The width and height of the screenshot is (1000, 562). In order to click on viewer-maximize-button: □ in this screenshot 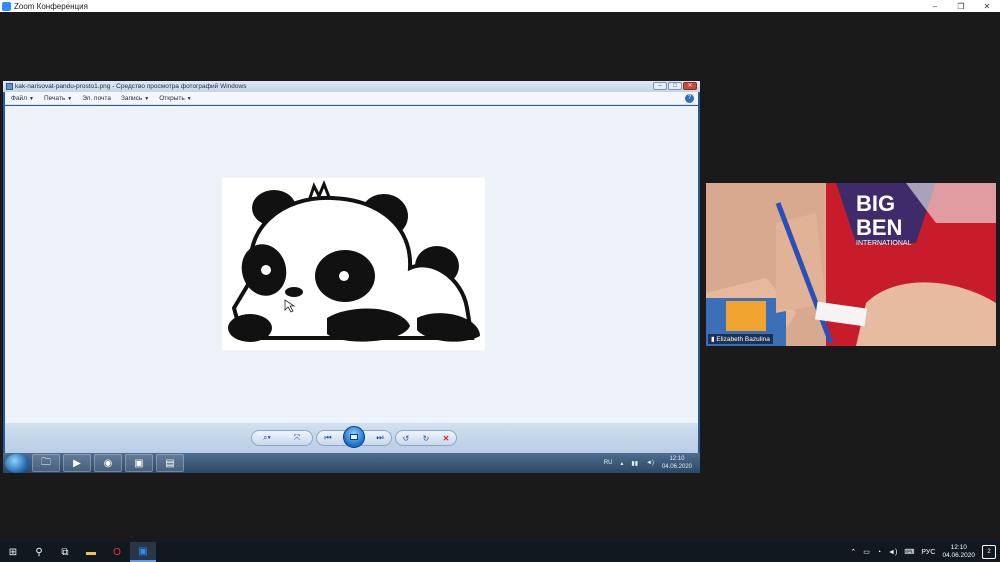, I will do `click(675, 86)`.